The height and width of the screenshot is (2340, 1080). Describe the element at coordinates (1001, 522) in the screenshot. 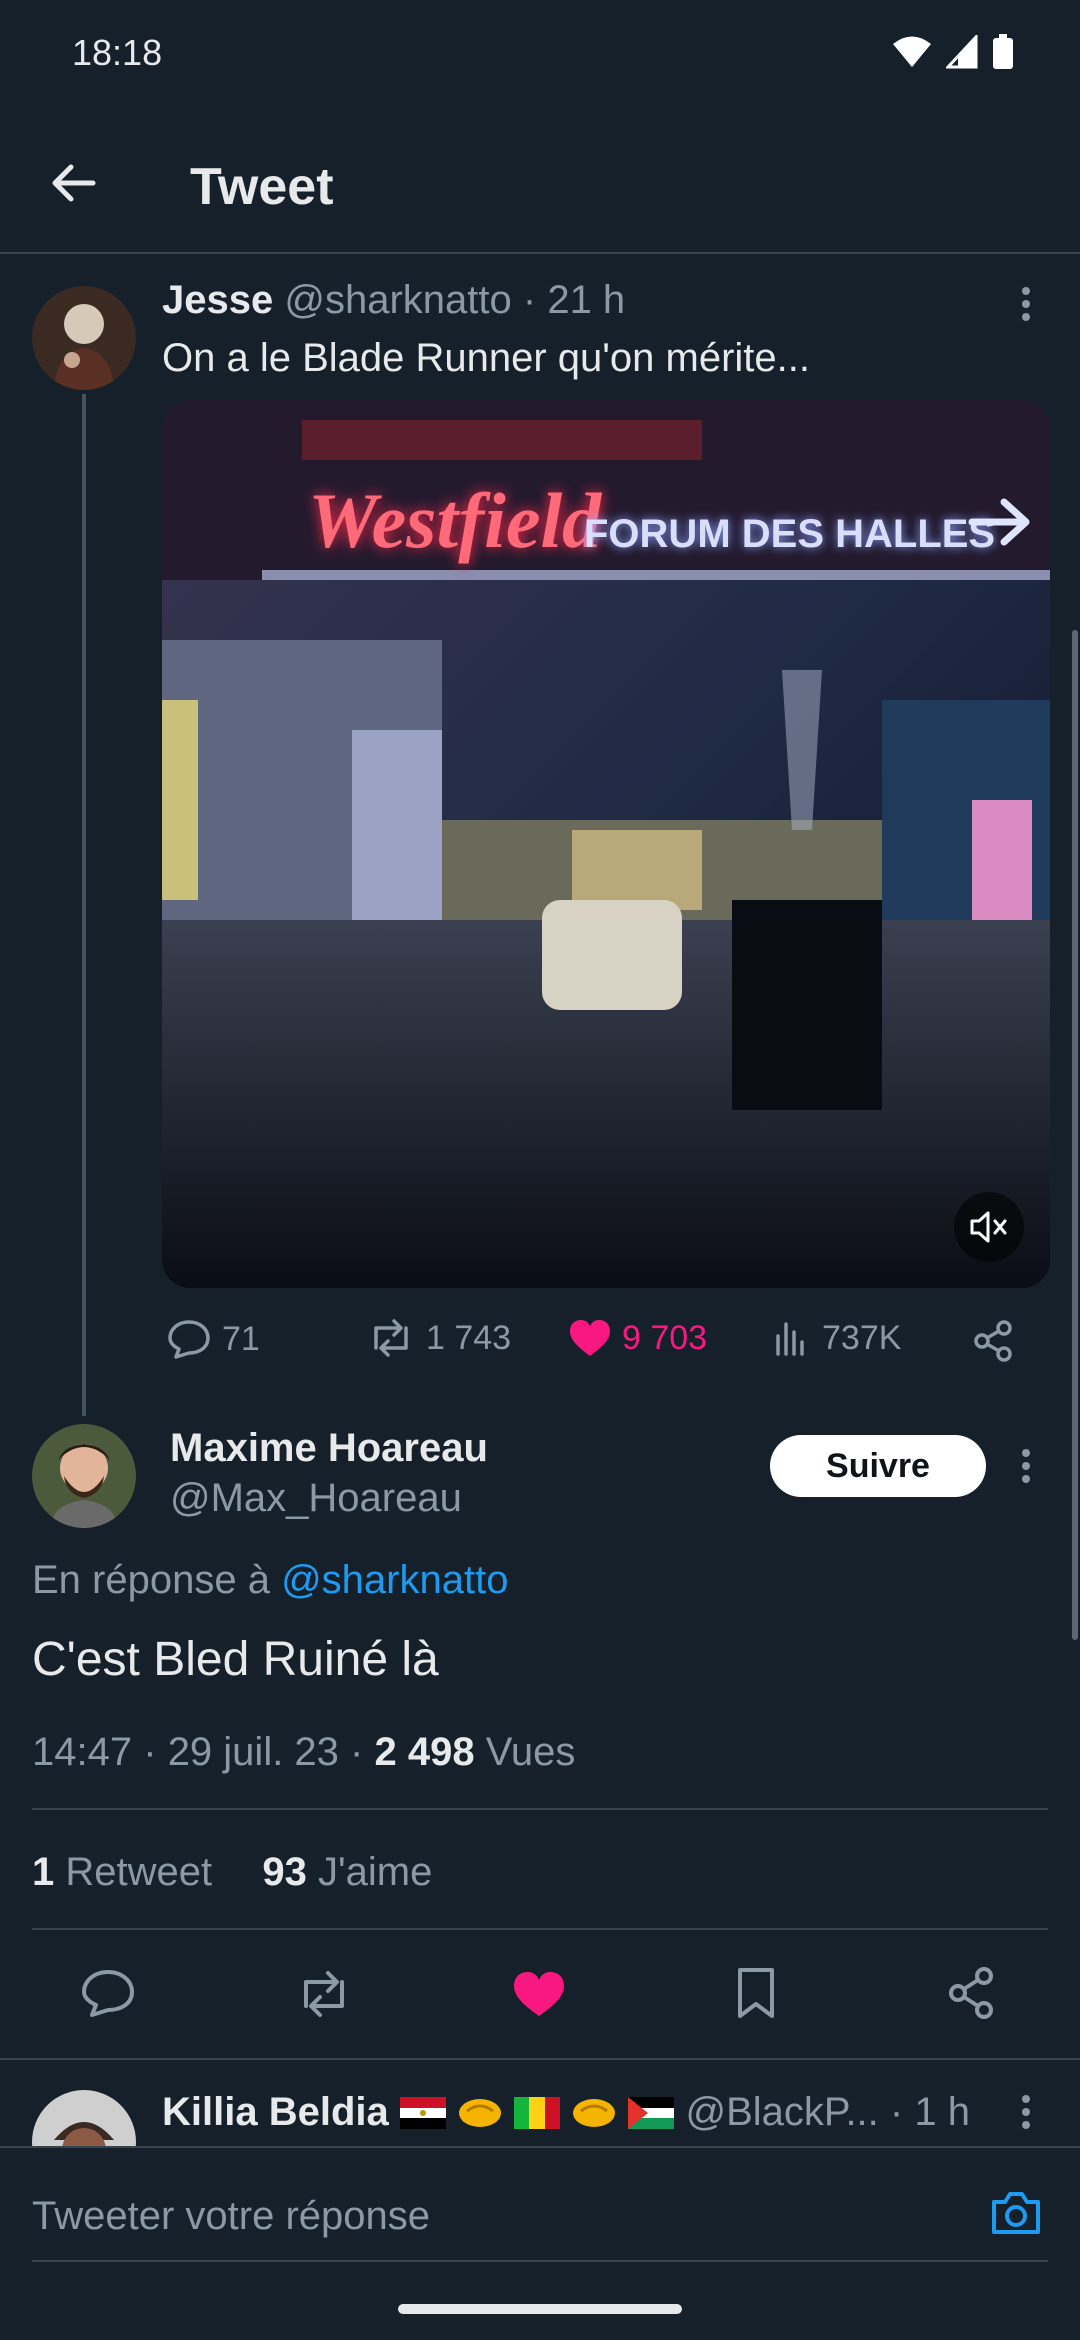

I see `arrow-right-icon` at that location.